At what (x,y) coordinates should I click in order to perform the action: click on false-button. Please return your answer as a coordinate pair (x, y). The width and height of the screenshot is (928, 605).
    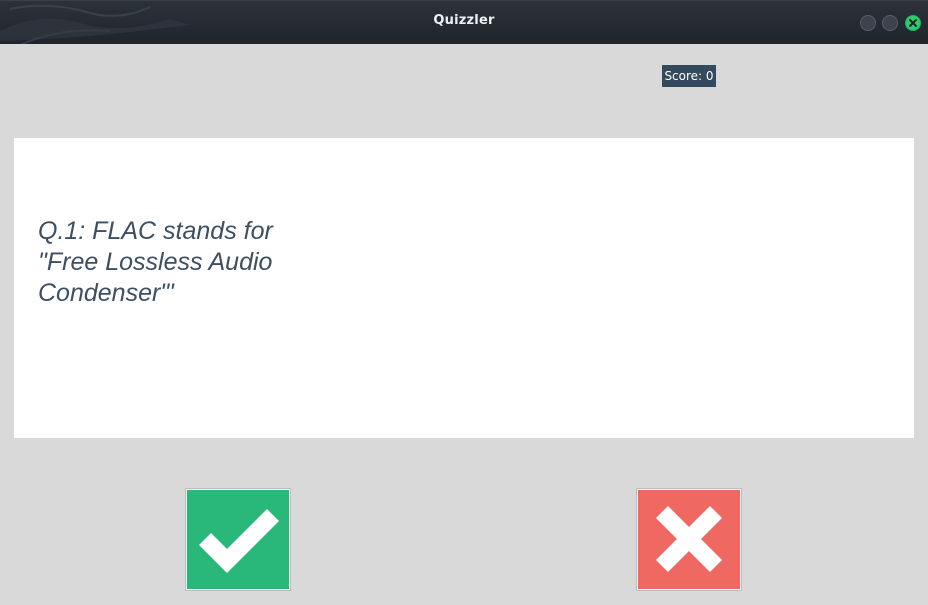
    Looking at the image, I should click on (689, 539).